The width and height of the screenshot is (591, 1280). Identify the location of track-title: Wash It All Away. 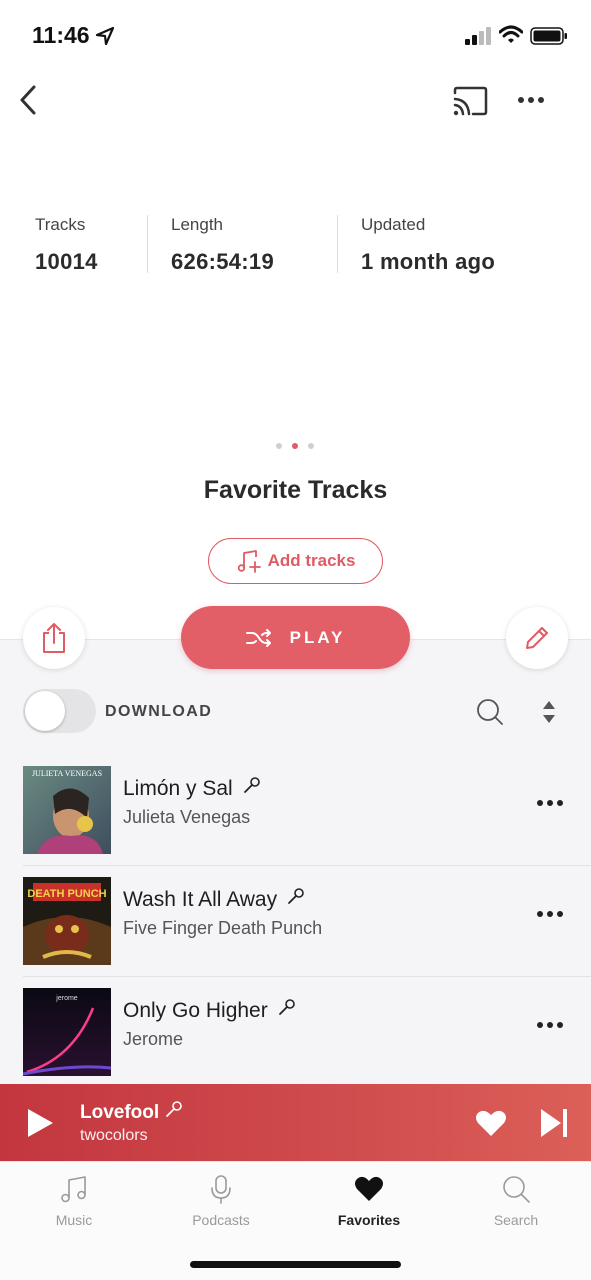
(214, 899).